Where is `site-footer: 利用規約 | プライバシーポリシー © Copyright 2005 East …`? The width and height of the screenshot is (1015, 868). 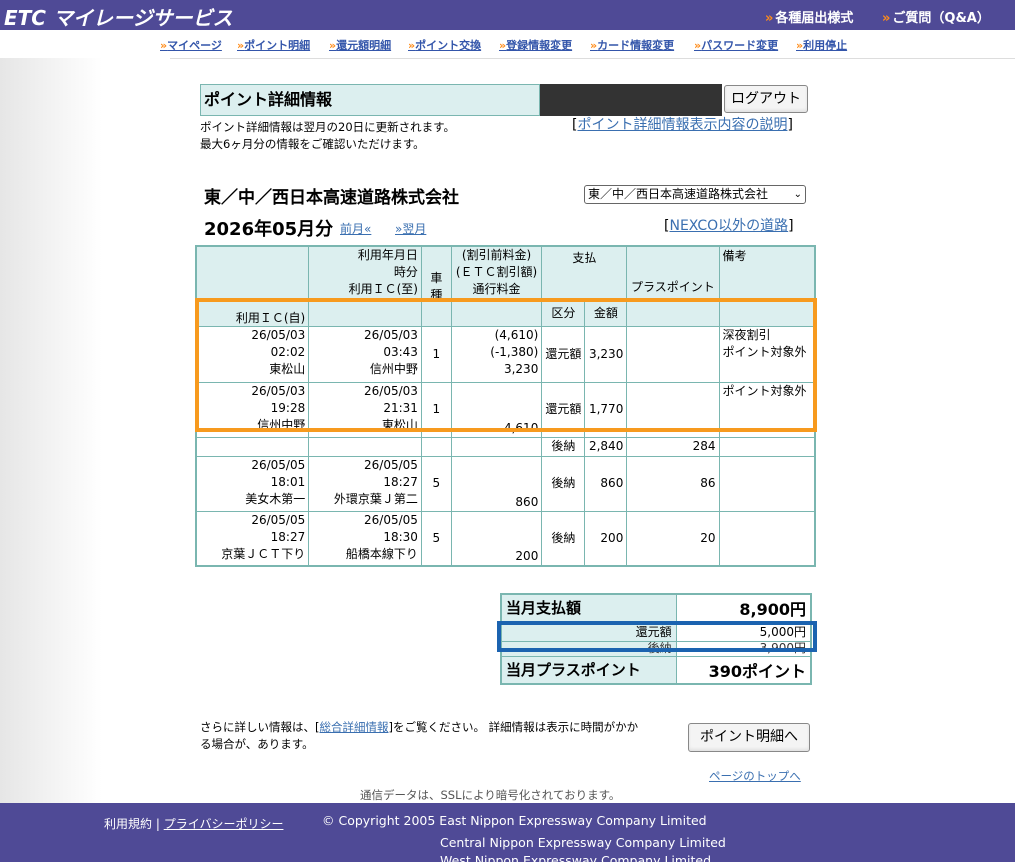 site-footer: 利用規約 | プライバシーポリシー © Copyright 2005 East … is located at coordinates (507, 835).